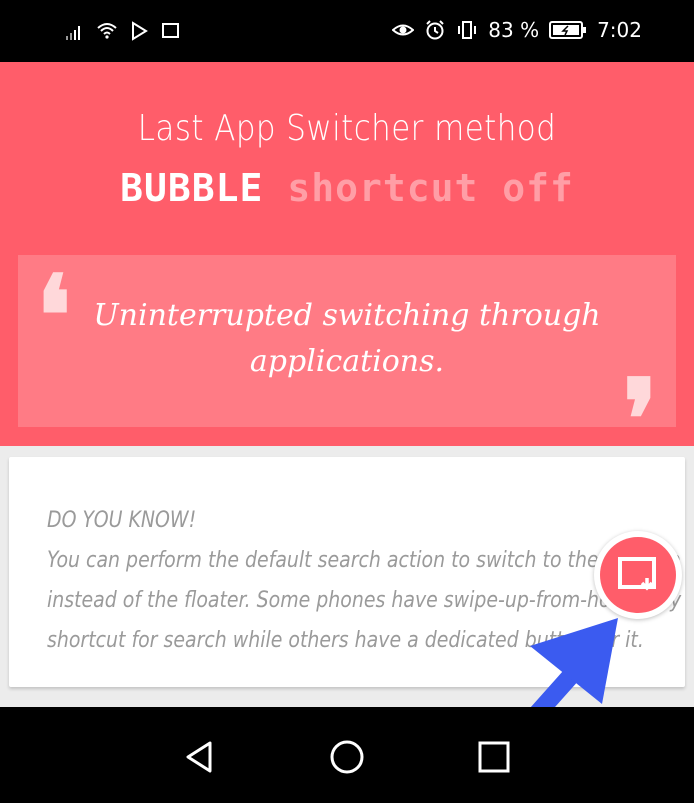  I want to click on status-right: 83 % 7:02, so click(517, 30).